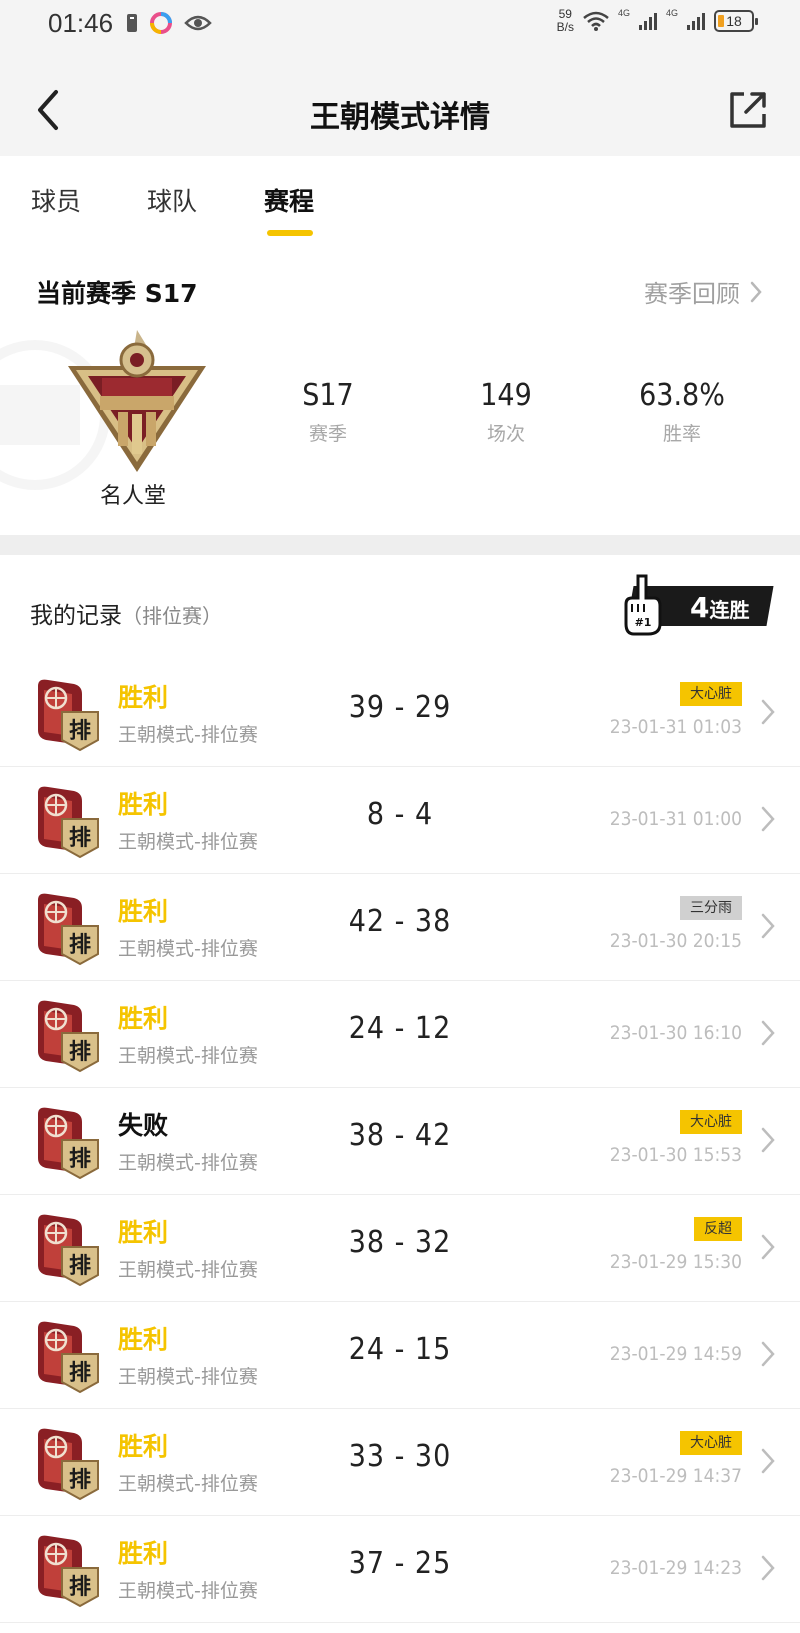  What do you see at coordinates (400, 707) in the screenshot?
I see `match-score: 39 - 29` at bounding box center [400, 707].